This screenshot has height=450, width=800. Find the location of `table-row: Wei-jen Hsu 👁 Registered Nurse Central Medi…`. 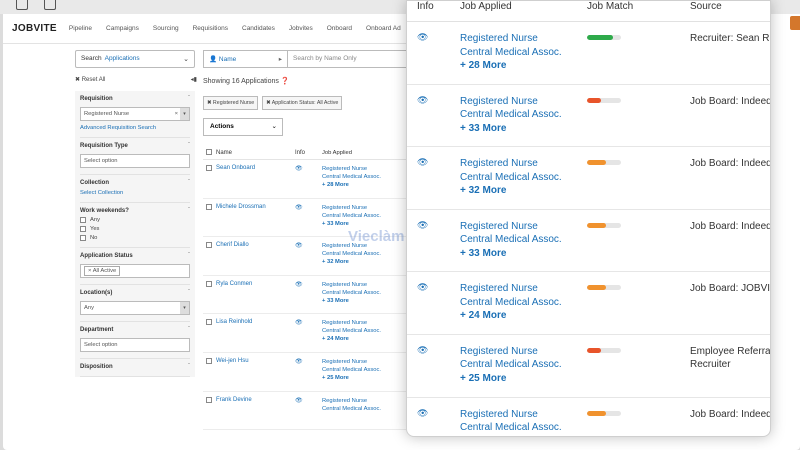

table-row: Wei-jen Hsu 👁 Registered Nurse Central Medi… is located at coordinates (306, 372).